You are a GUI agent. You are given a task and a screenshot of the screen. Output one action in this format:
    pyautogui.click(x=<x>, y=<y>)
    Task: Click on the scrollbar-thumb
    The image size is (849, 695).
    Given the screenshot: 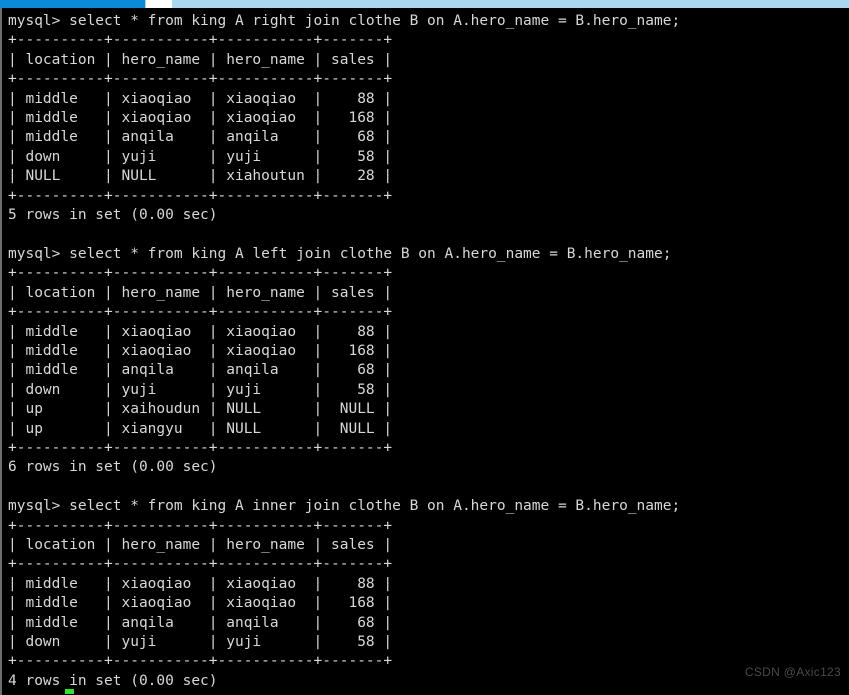 What is the action you would take?
    pyautogui.click(x=159, y=4)
    